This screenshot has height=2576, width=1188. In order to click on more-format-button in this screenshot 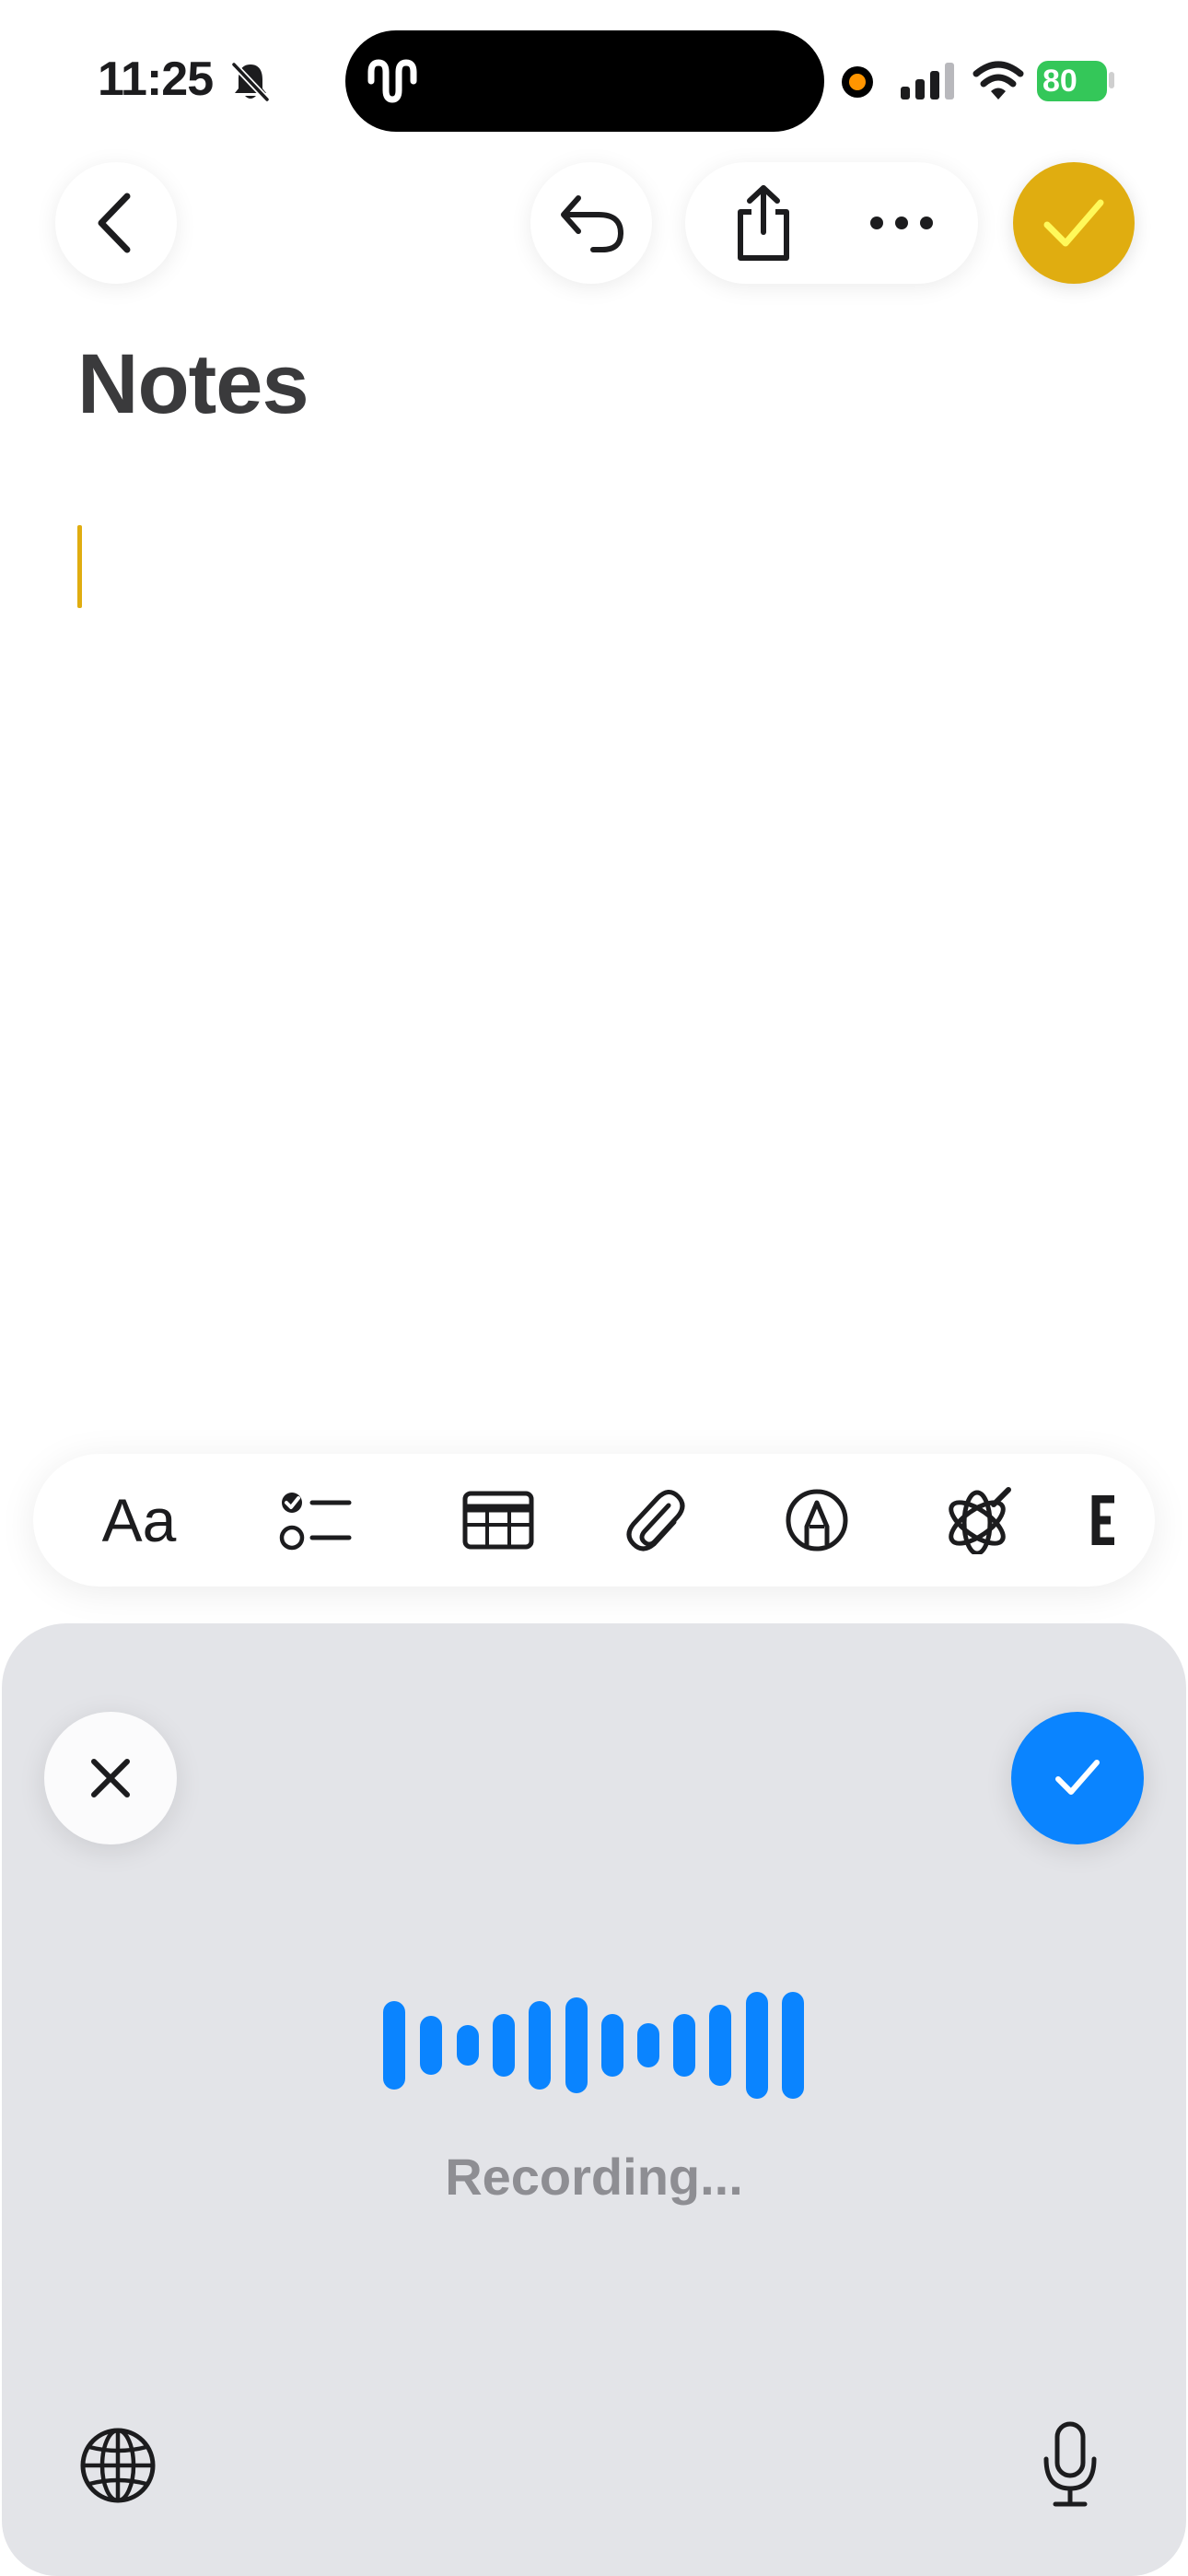, I will do `click(1122, 1520)`.